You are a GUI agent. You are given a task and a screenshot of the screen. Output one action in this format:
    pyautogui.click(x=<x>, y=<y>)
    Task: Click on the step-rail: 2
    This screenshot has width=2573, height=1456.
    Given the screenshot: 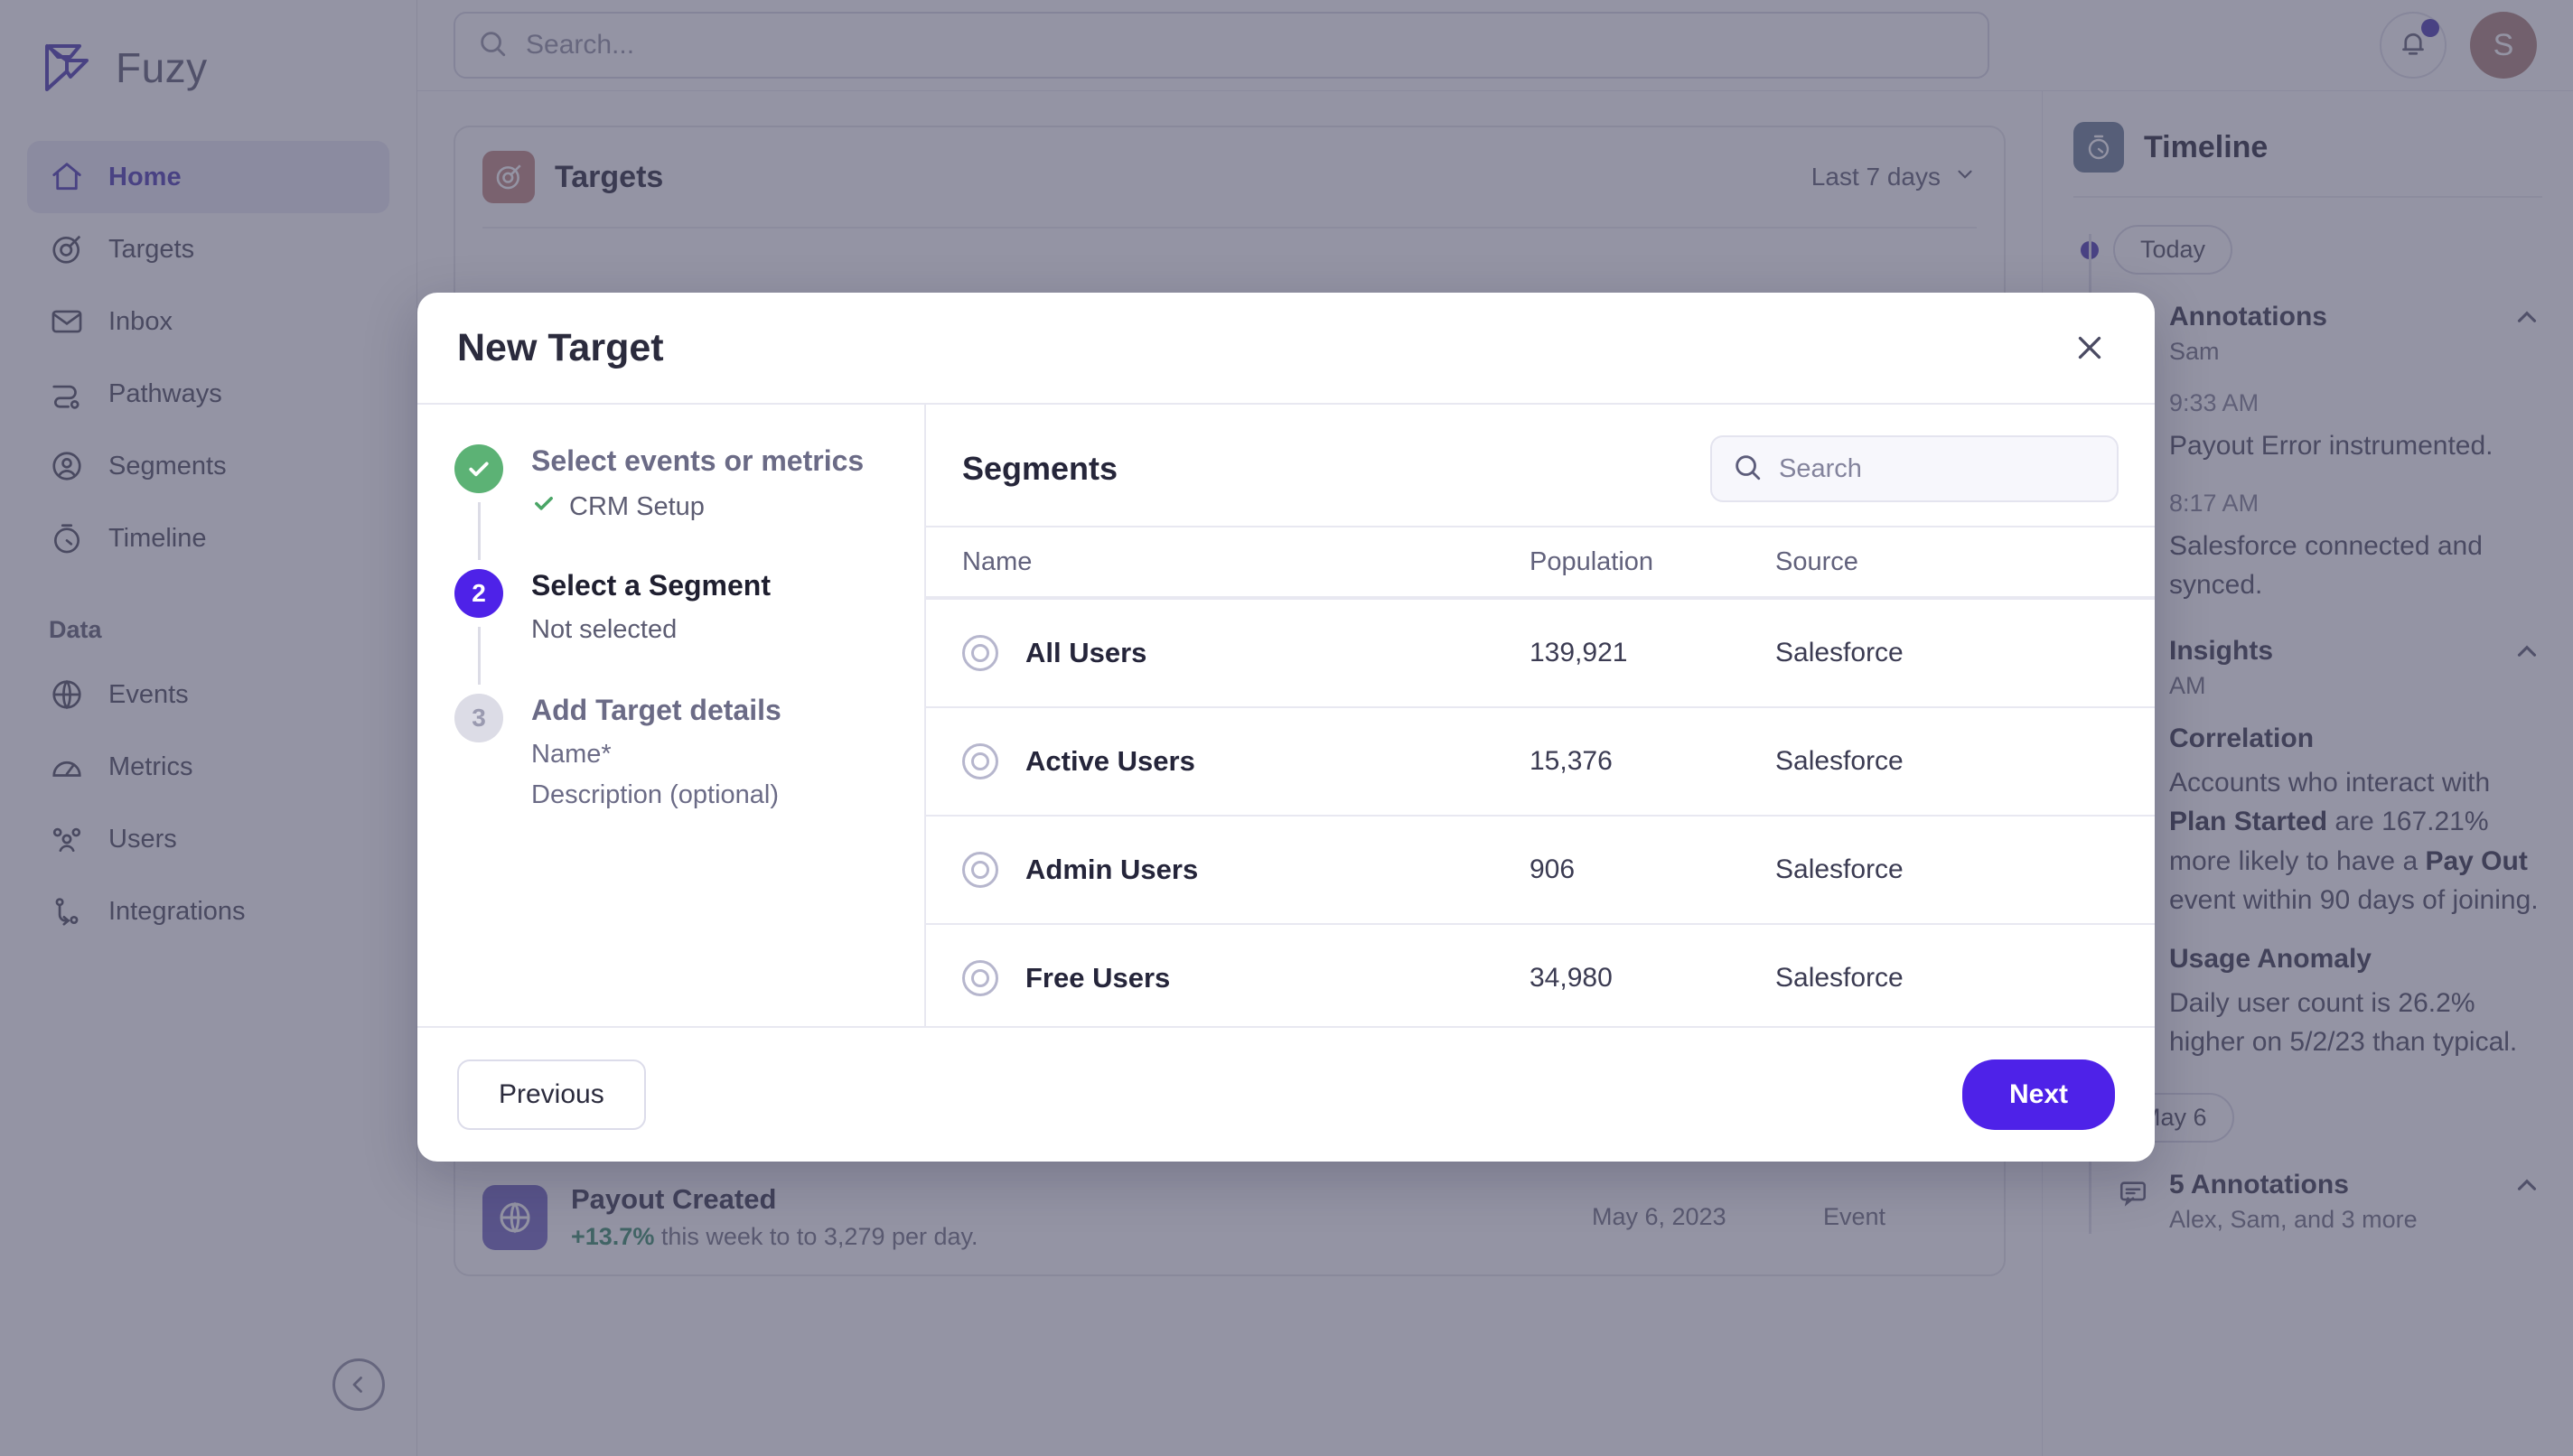 What is the action you would take?
    pyautogui.click(x=479, y=631)
    